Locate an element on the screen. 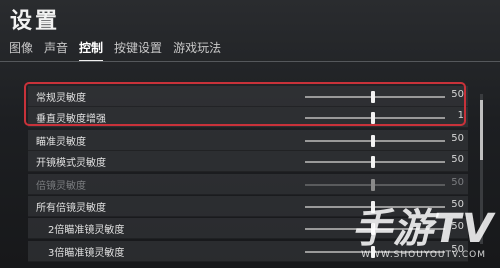 This screenshot has height=268, width=500. watermark-url: WWW.SHOUYOUTV.COM is located at coordinates (423, 255).